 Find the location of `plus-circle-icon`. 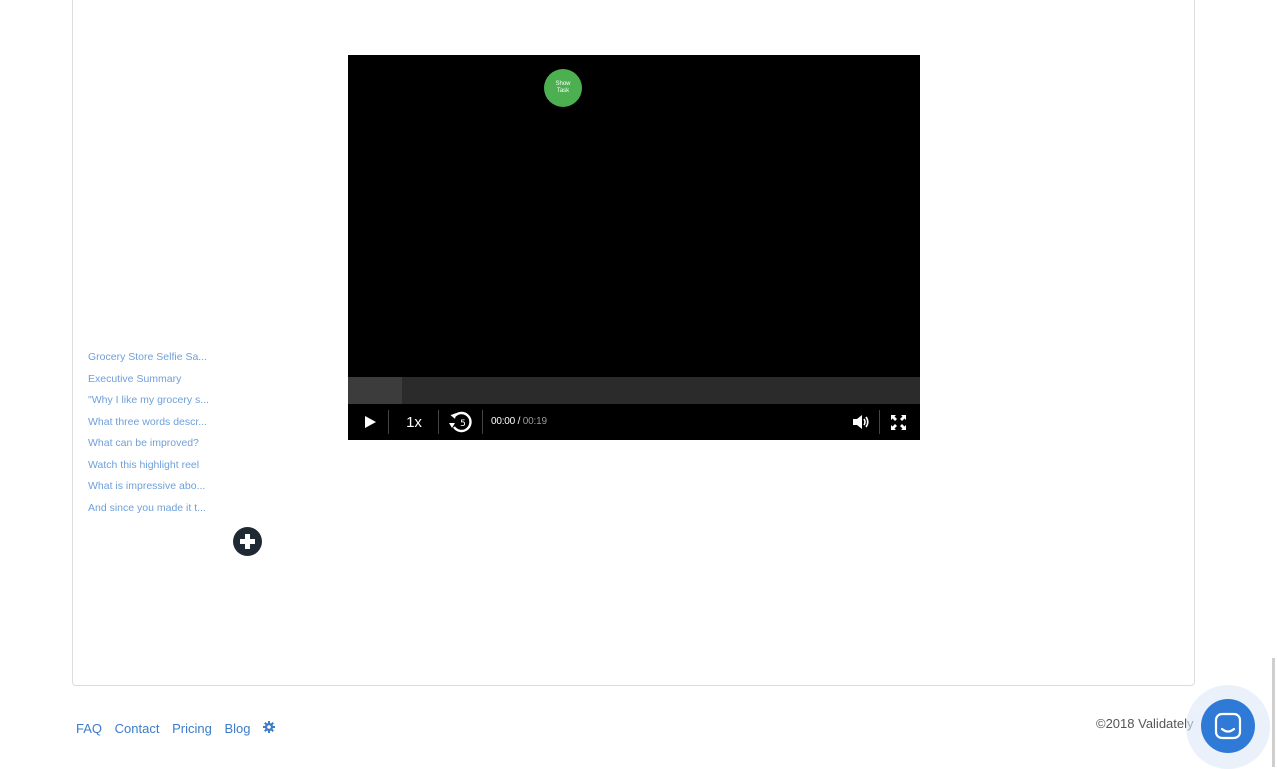

plus-circle-icon is located at coordinates (247, 541).